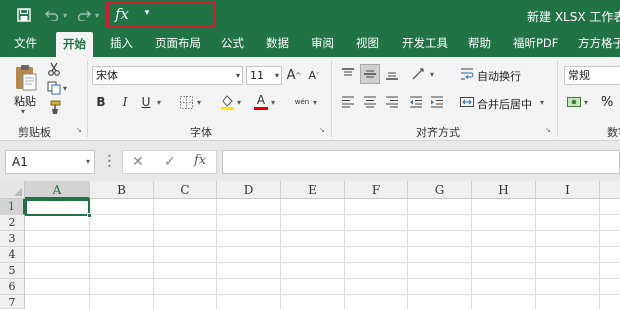 The width and height of the screenshot is (620, 309). I want to click on copy-dropdown-icon: ▾, so click(65, 88).